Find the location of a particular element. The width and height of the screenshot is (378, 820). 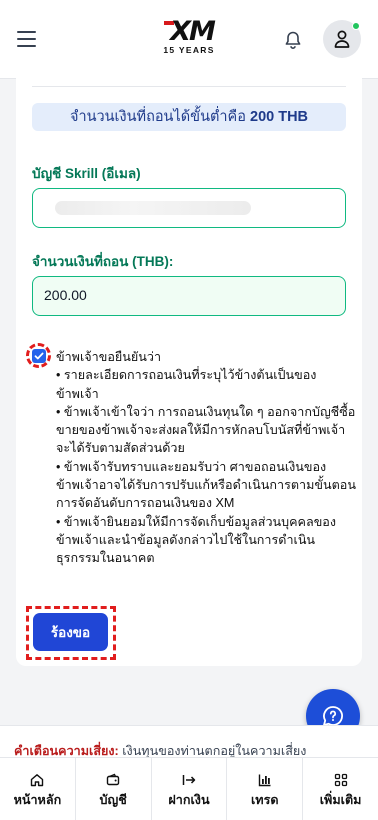

amount-label: จำนวนเงินที่ถอน (THB): is located at coordinates (103, 261).